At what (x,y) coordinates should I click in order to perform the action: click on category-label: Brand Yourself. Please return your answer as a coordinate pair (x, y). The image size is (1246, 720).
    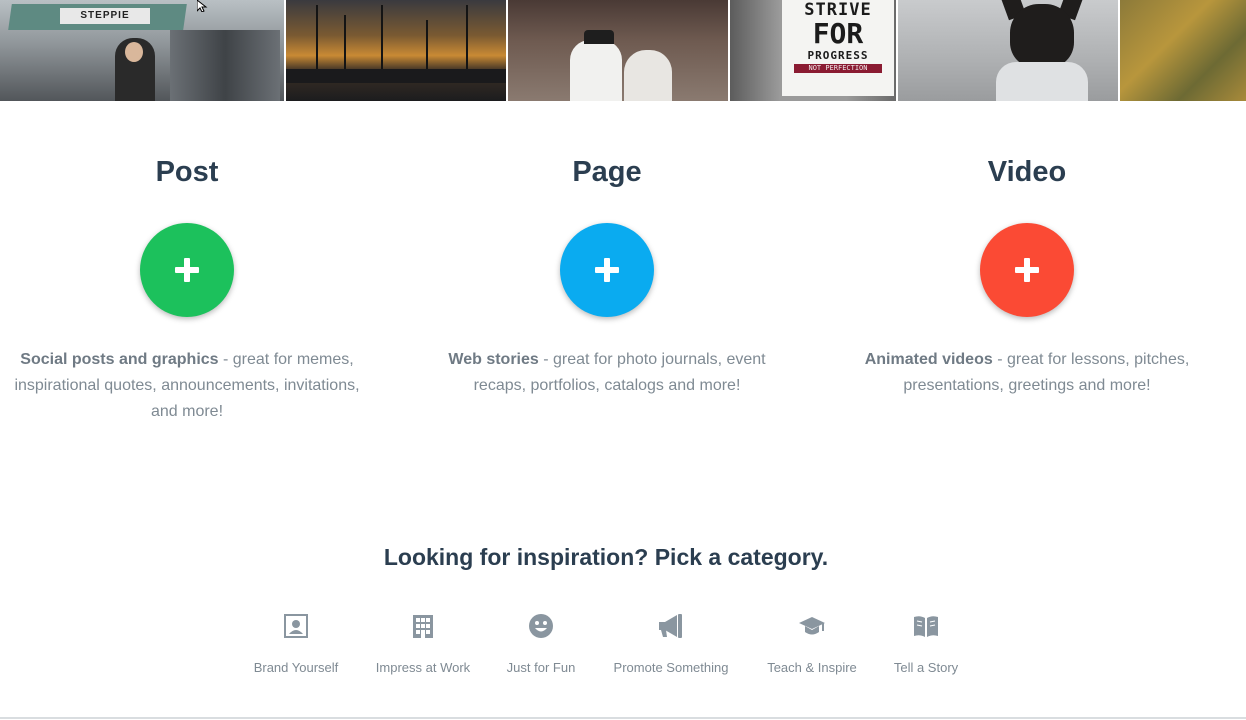
    Looking at the image, I should click on (296, 667).